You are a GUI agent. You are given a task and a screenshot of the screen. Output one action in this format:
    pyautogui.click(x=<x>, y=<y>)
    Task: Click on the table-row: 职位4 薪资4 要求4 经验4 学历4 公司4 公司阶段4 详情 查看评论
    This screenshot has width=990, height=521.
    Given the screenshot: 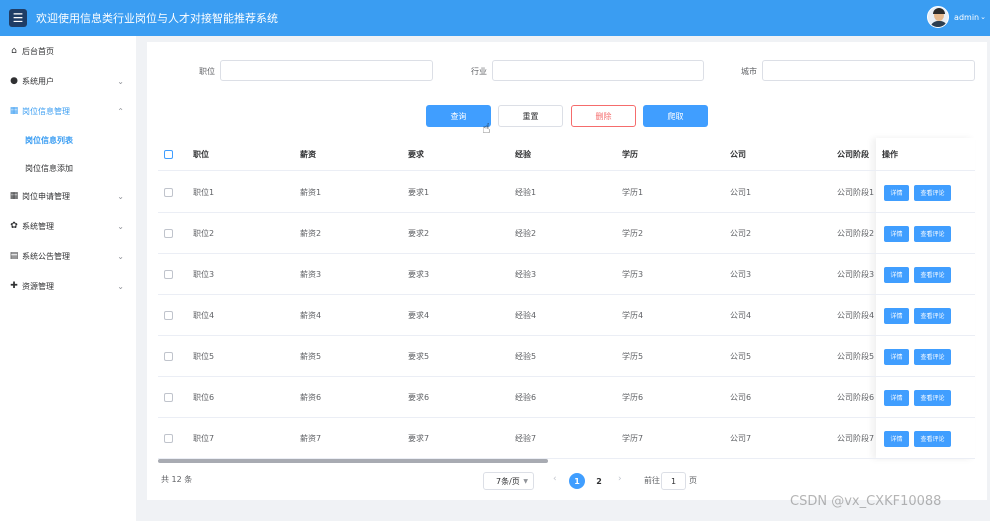 What is the action you would take?
    pyautogui.click(x=566, y=315)
    